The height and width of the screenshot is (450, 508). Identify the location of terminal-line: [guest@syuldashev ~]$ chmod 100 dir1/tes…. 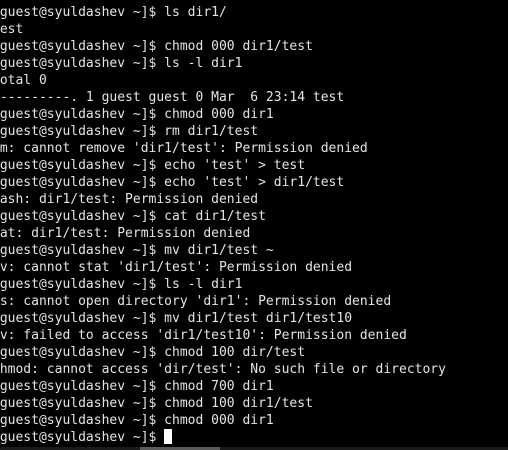
(156, 403).